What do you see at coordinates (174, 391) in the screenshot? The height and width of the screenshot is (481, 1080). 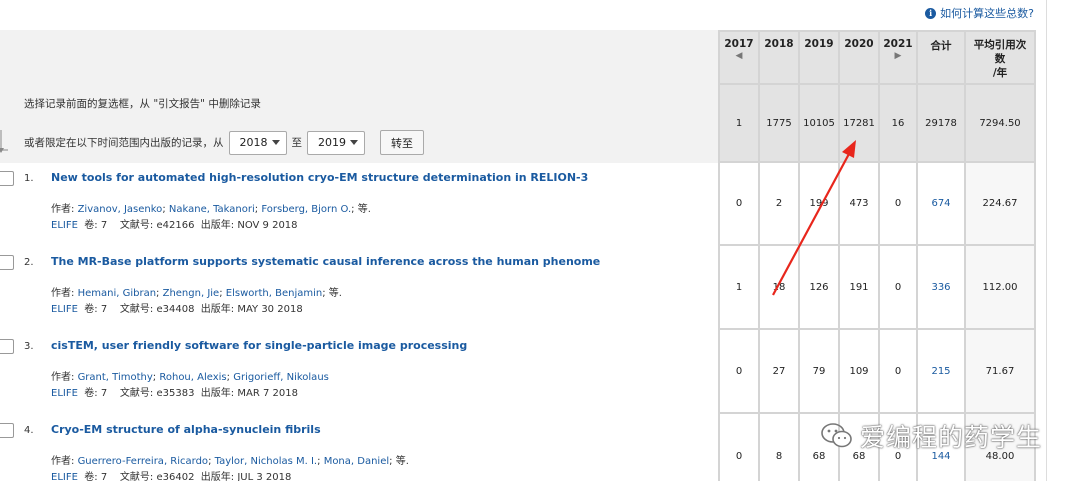 I see `record-meta: ELIFE 卷: 7 文献号: e35383 出版年: MAR 7 2018` at bounding box center [174, 391].